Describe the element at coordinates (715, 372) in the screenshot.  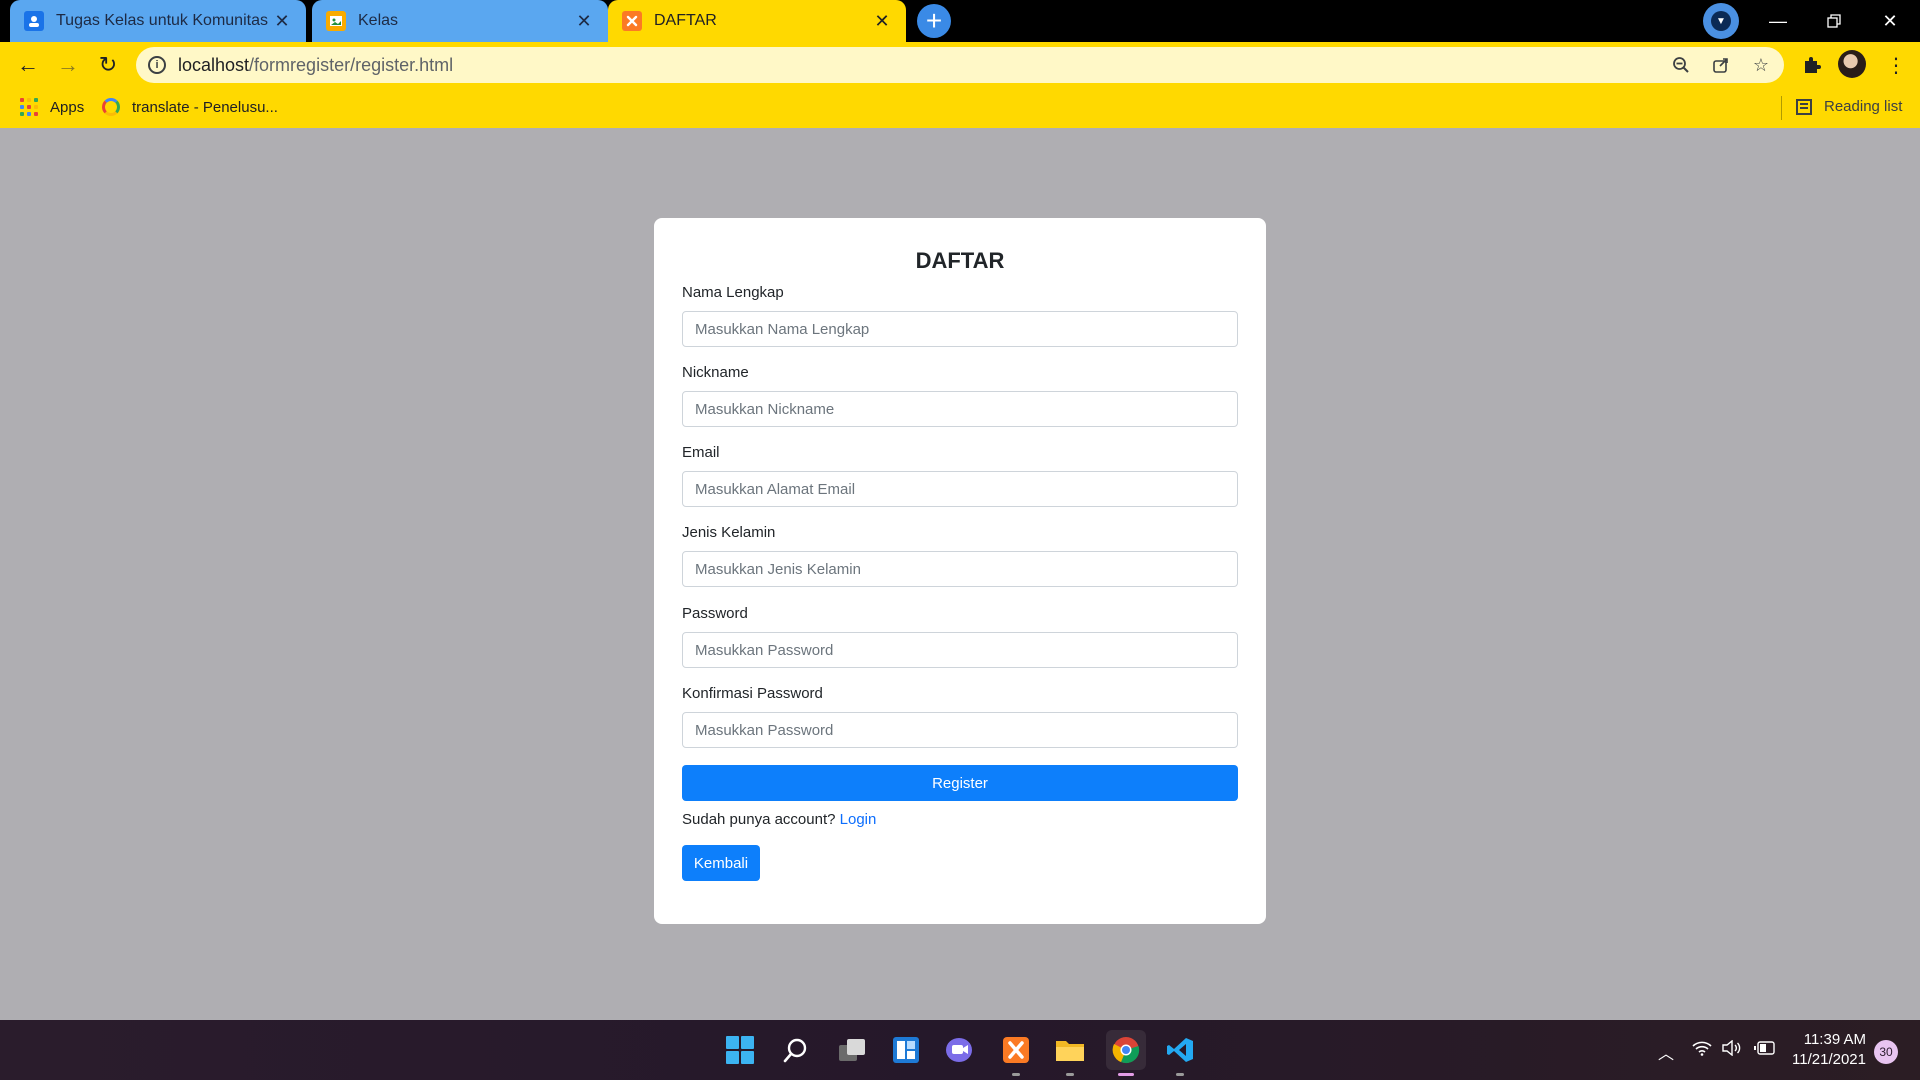
I see `label-nickname: Nickname` at that location.